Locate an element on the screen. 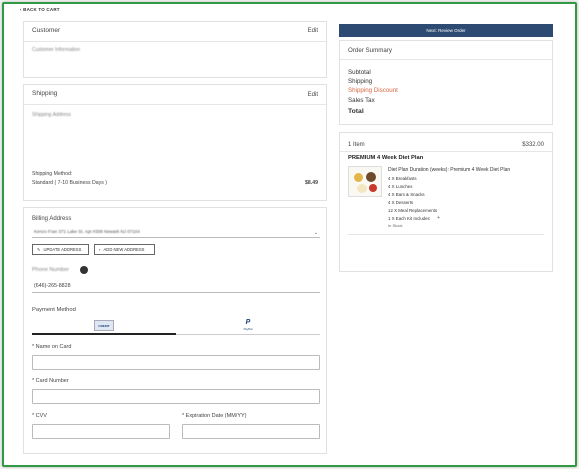 The height and width of the screenshot is (469, 579). credit-card-icon: CREDIT is located at coordinates (104, 325).